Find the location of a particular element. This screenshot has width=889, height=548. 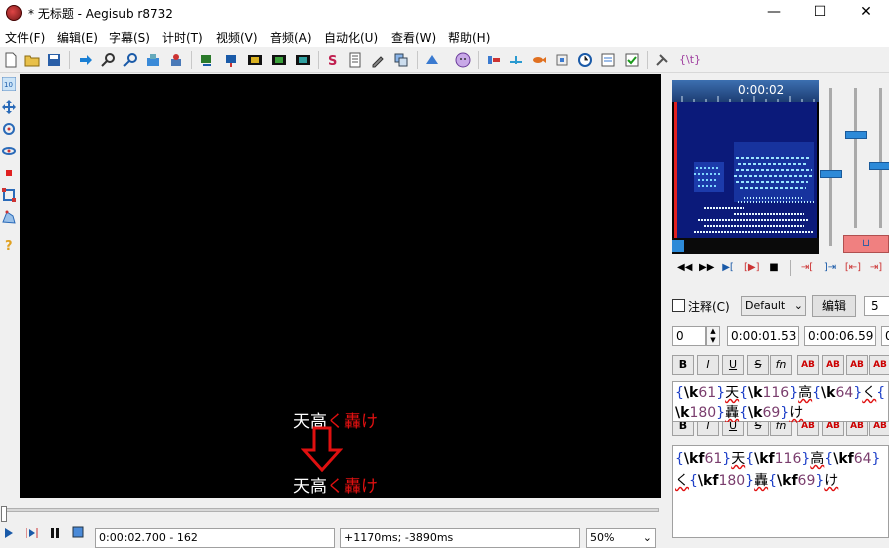

options-icon is located at coordinates (608, 60).